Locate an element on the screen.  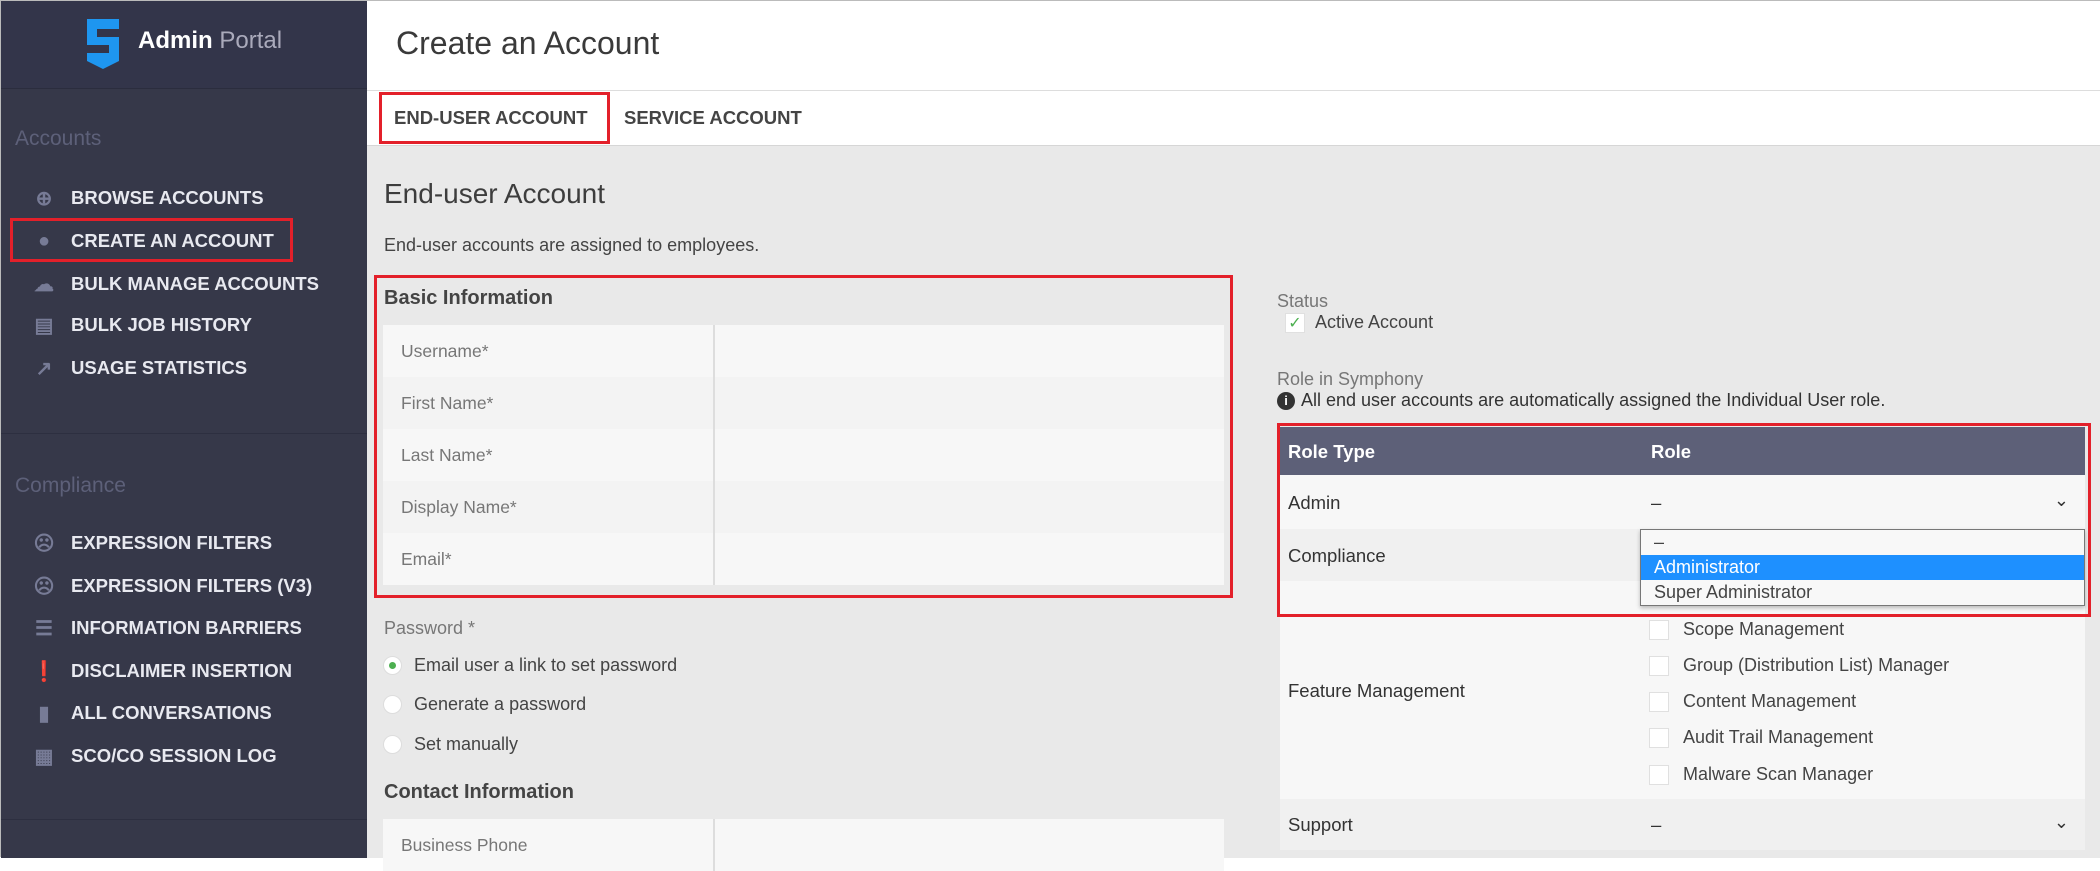
sidebar-item-label: EXPRESSION FILTERS (V3) is located at coordinates (192, 585).